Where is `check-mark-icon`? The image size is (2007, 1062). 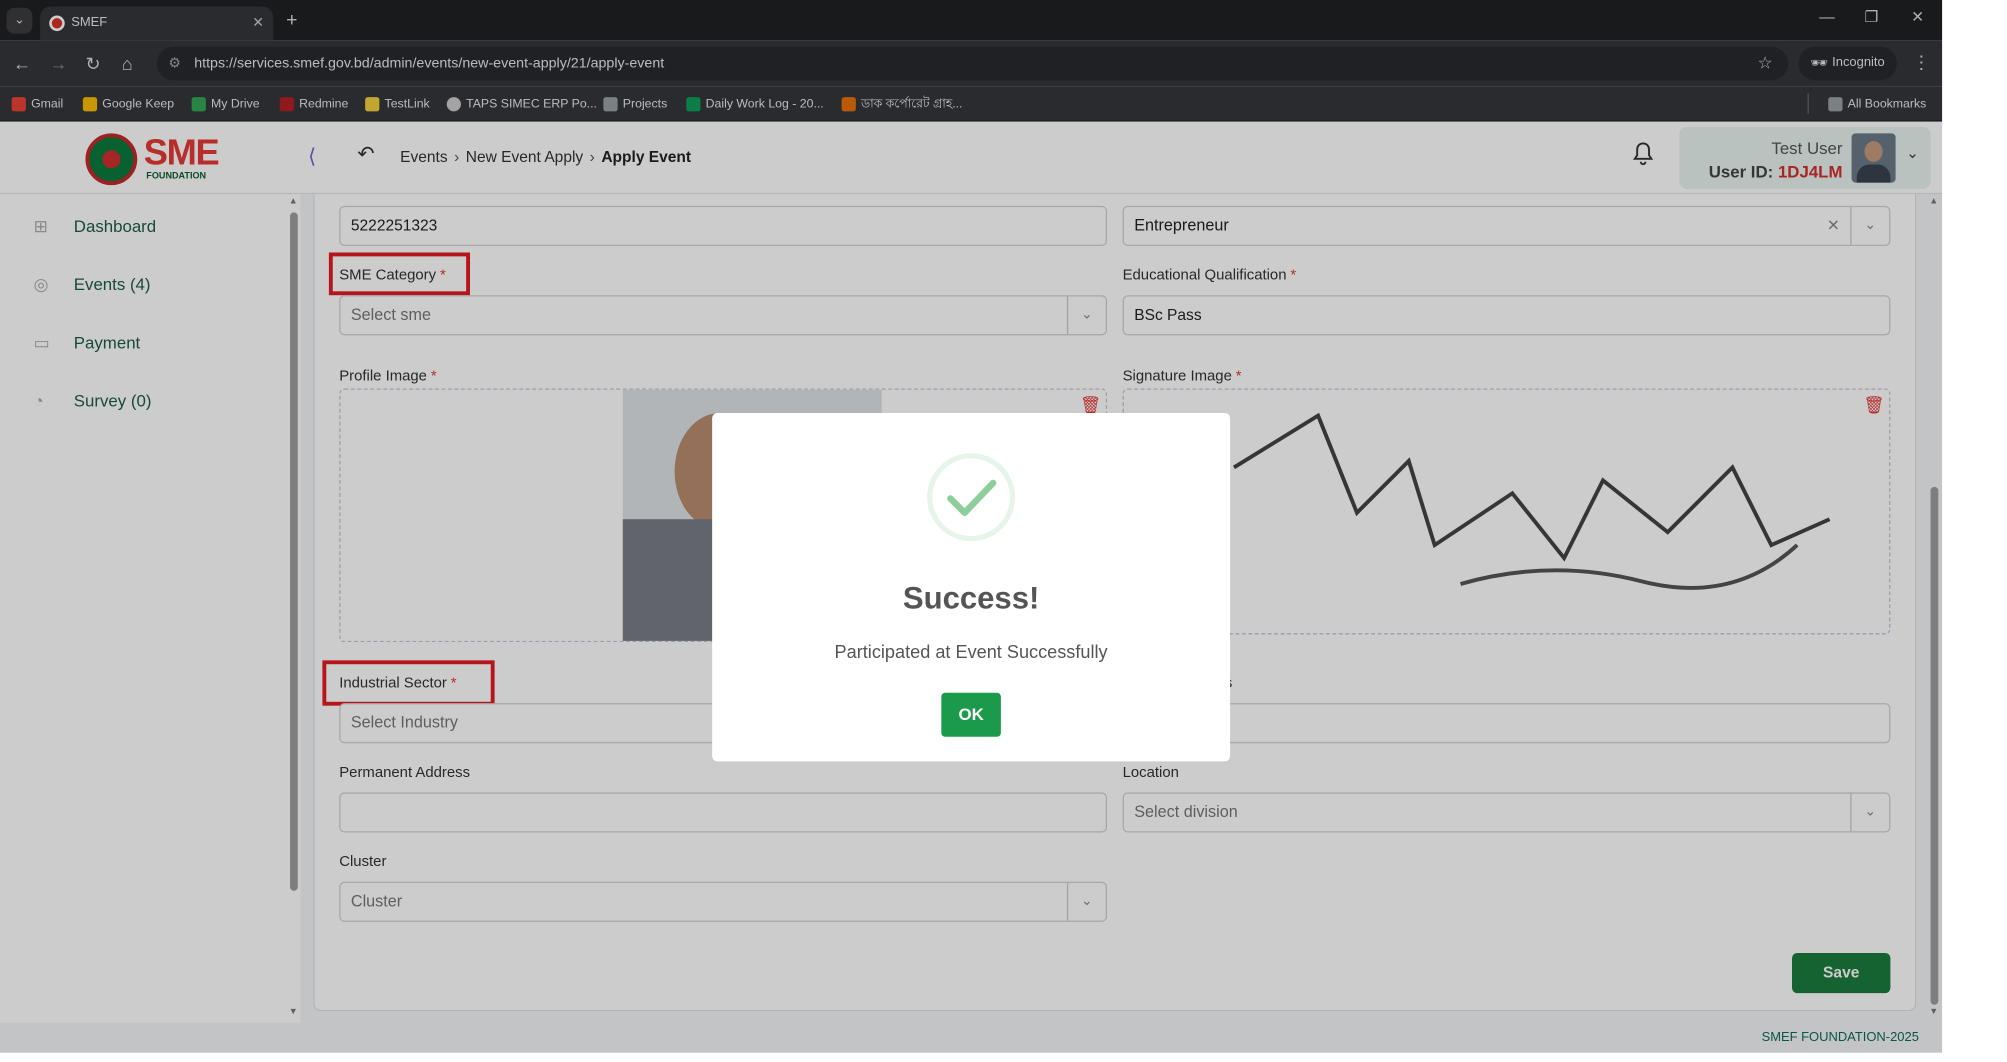 check-mark-icon is located at coordinates (972, 497).